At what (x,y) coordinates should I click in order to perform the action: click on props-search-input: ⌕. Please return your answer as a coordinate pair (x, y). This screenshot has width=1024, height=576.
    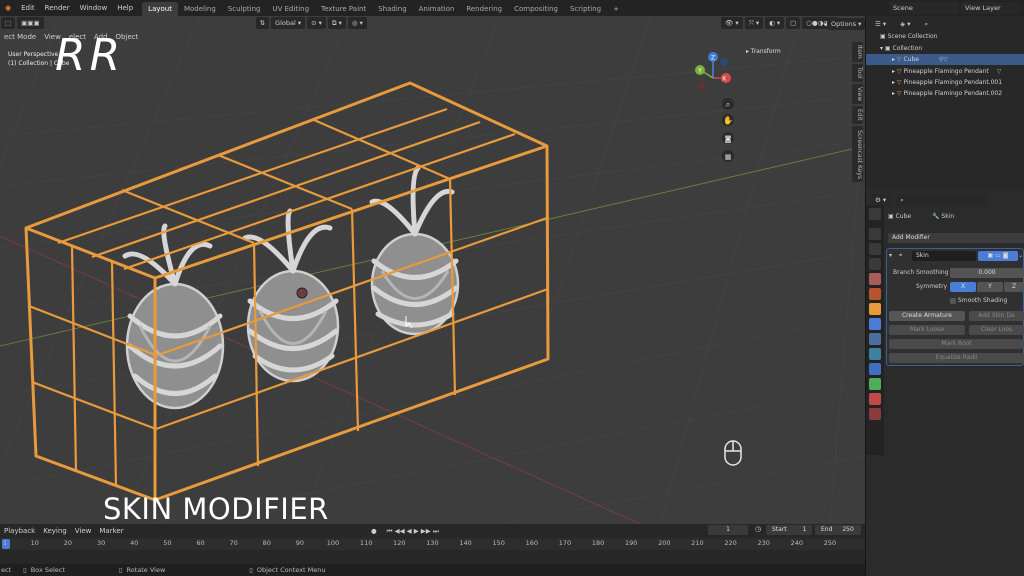
    Looking at the image, I should click on (941, 200).